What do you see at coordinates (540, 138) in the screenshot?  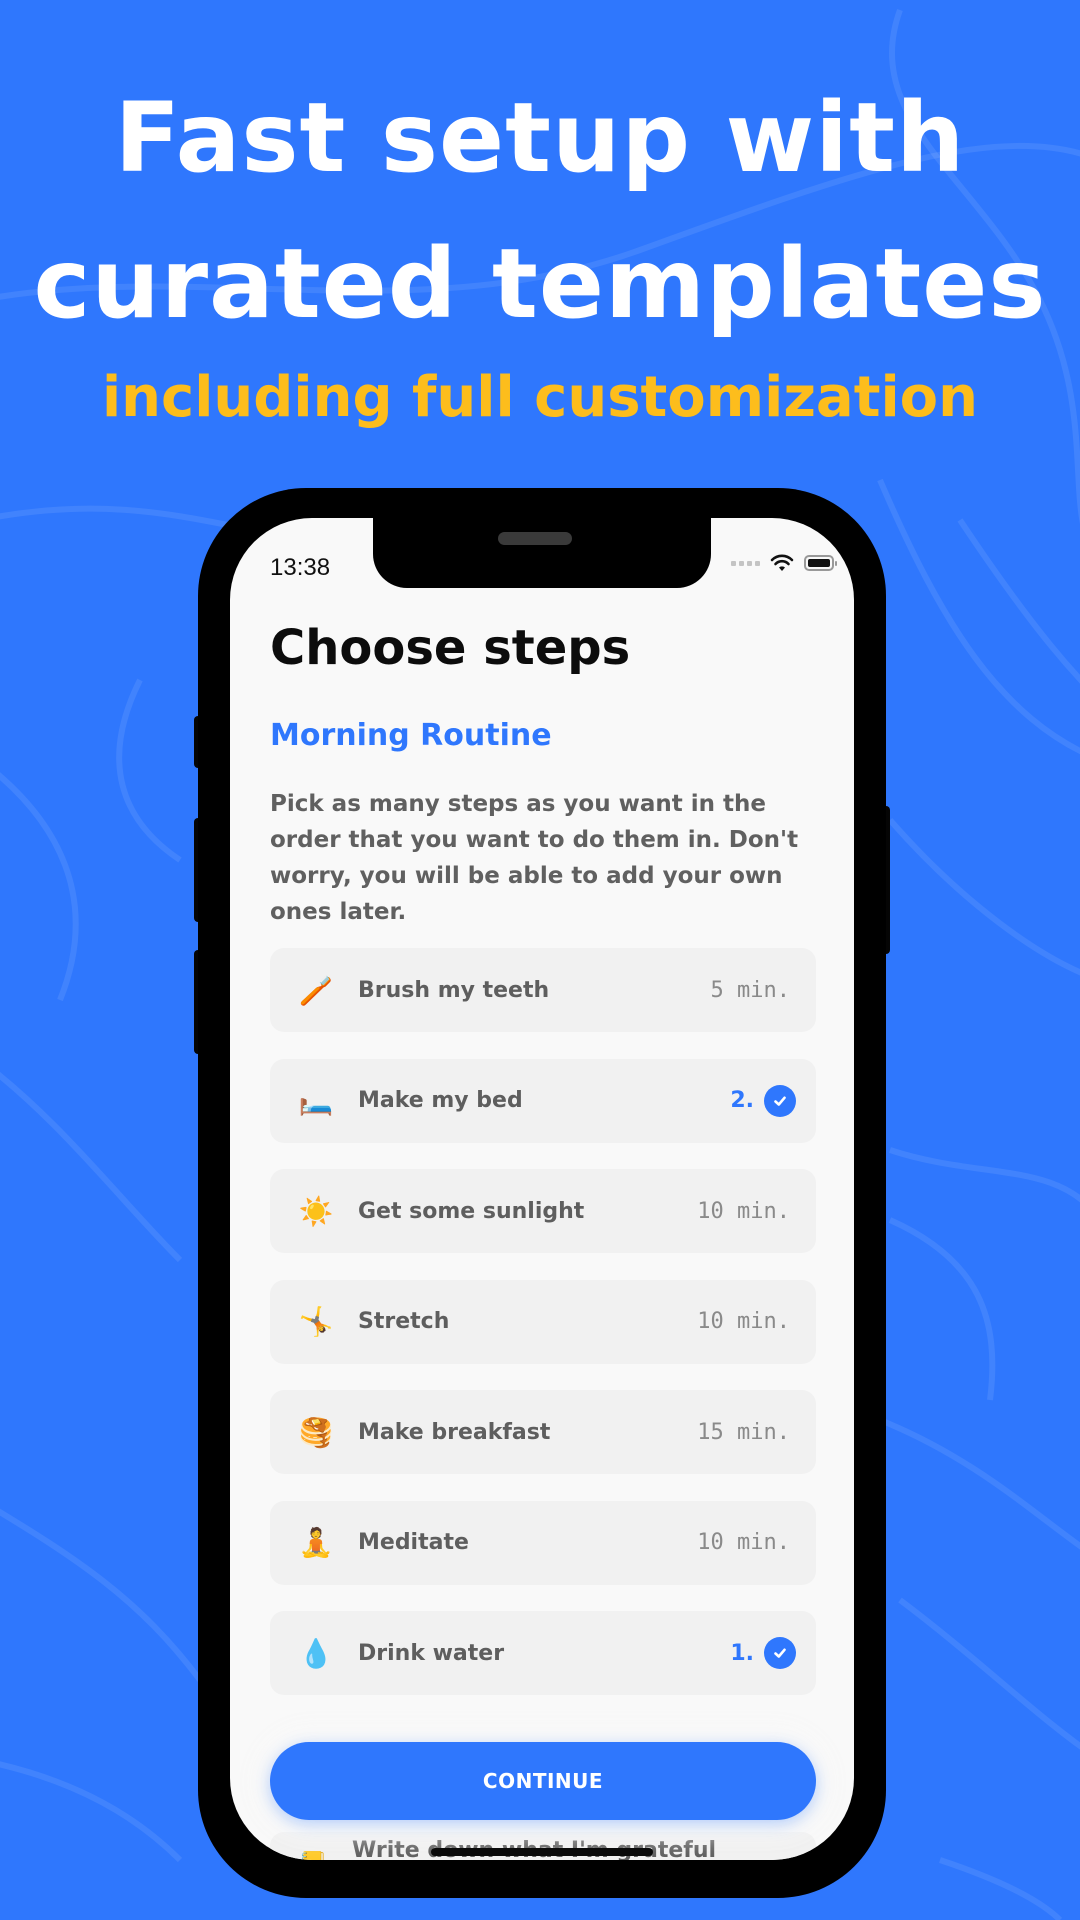 I see `headline-line-1: Fast setup with` at bounding box center [540, 138].